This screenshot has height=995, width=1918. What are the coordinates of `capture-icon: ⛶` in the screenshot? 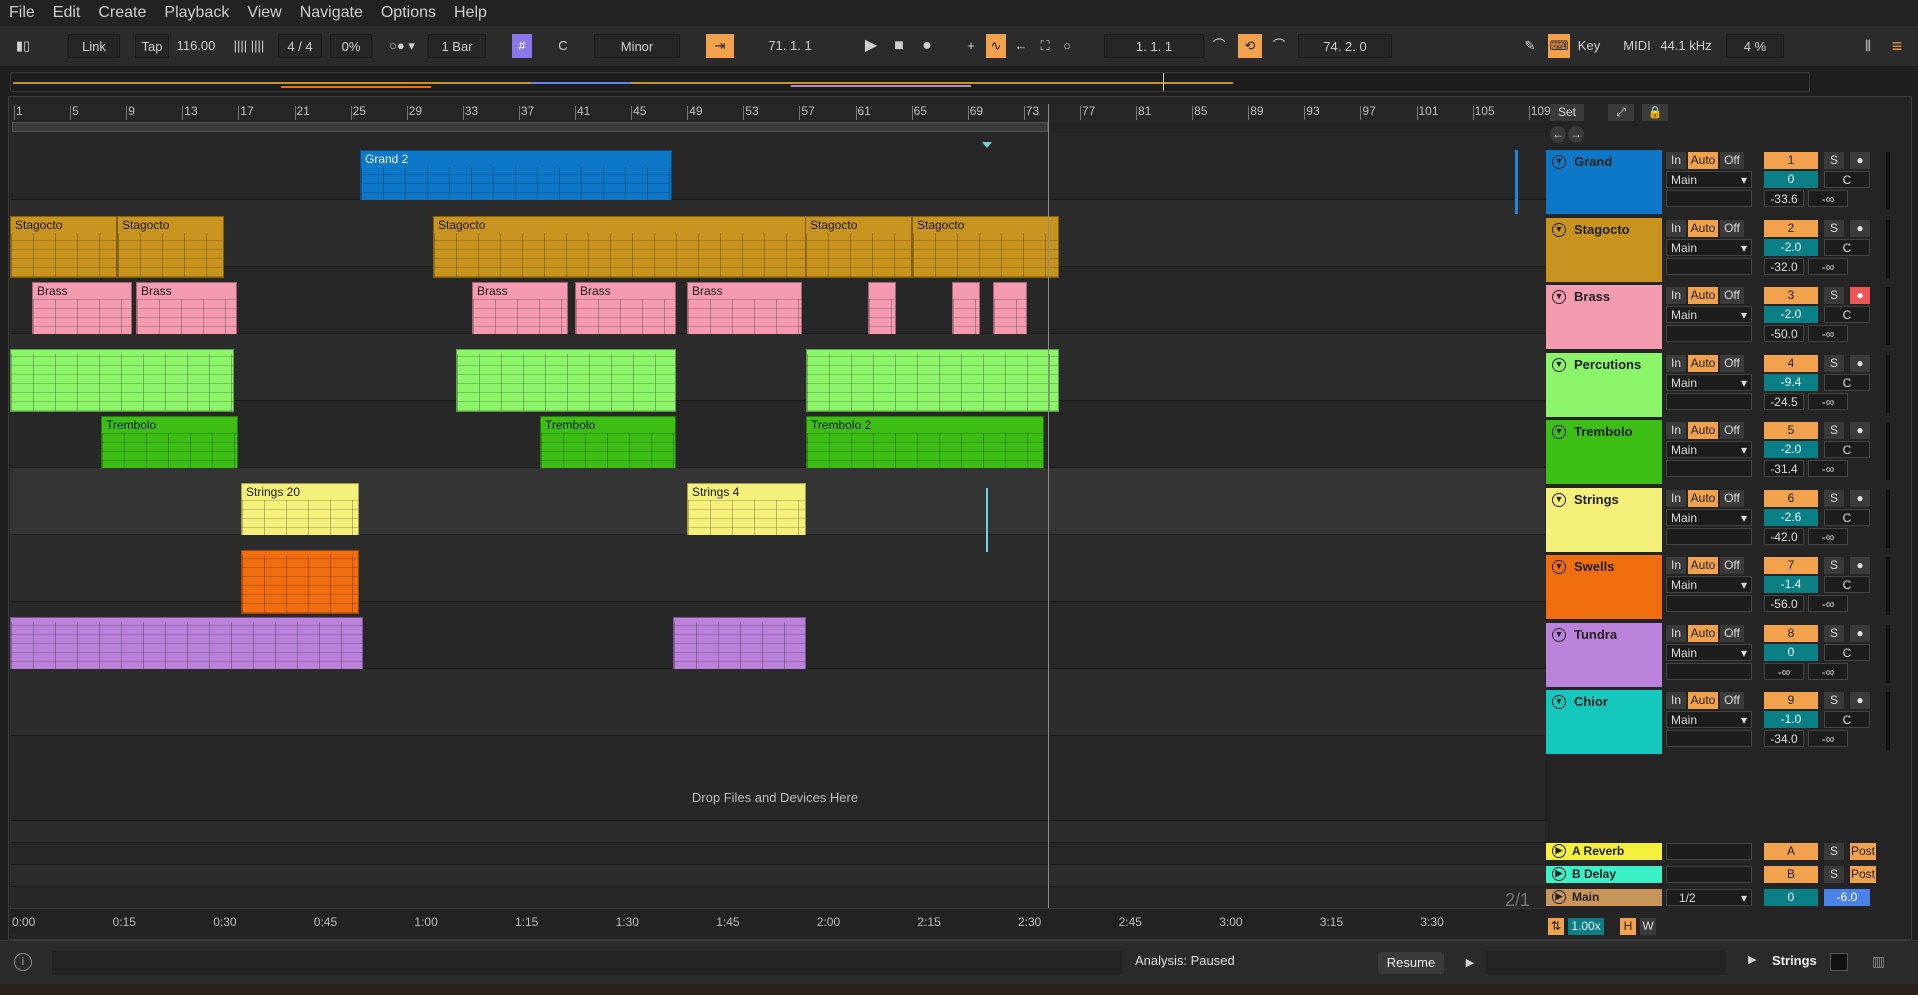 It's located at (1045, 46).